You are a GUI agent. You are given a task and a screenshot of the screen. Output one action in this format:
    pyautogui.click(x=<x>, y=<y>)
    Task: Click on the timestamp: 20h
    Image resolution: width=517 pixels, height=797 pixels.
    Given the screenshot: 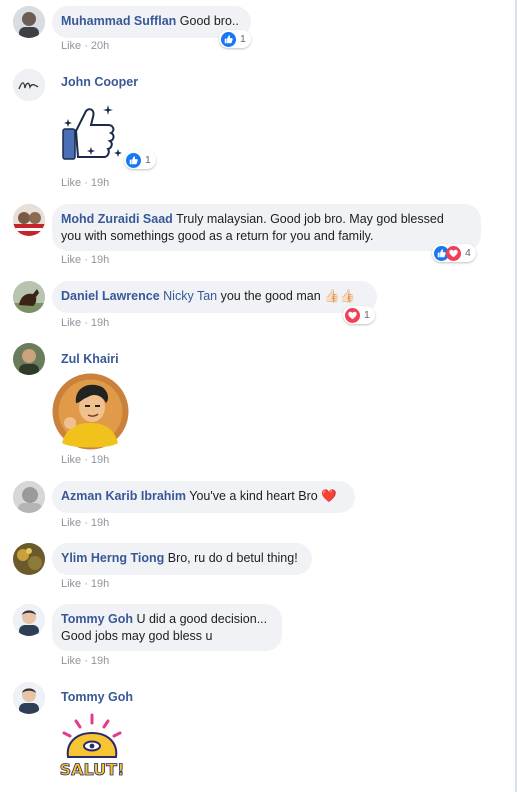 What is the action you would take?
    pyautogui.click(x=100, y=46)
    